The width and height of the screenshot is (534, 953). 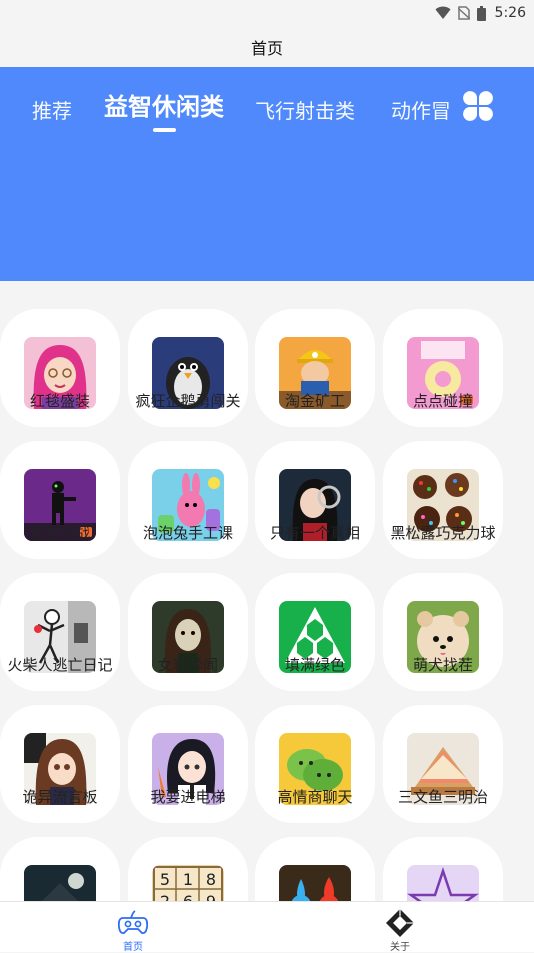 I want to click on game-name: 萌犬找茬, so click(x=442, y=665).